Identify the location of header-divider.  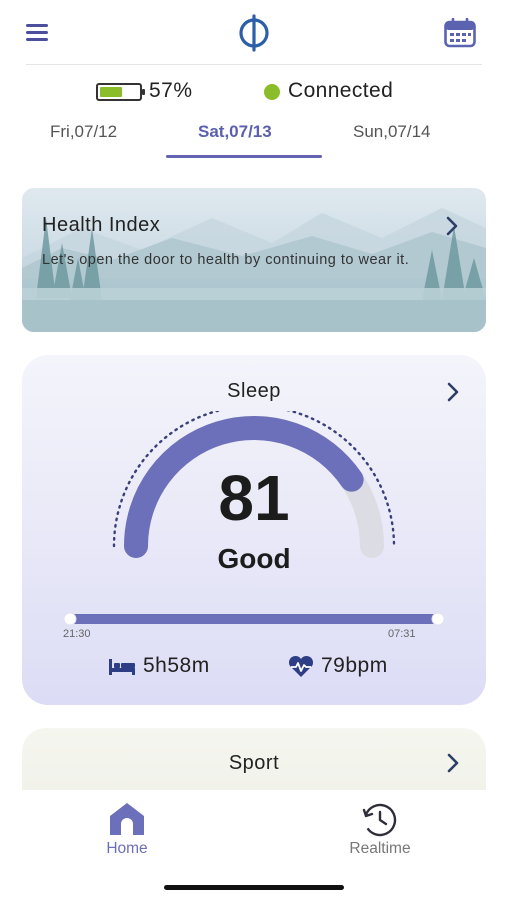
(254, 64).